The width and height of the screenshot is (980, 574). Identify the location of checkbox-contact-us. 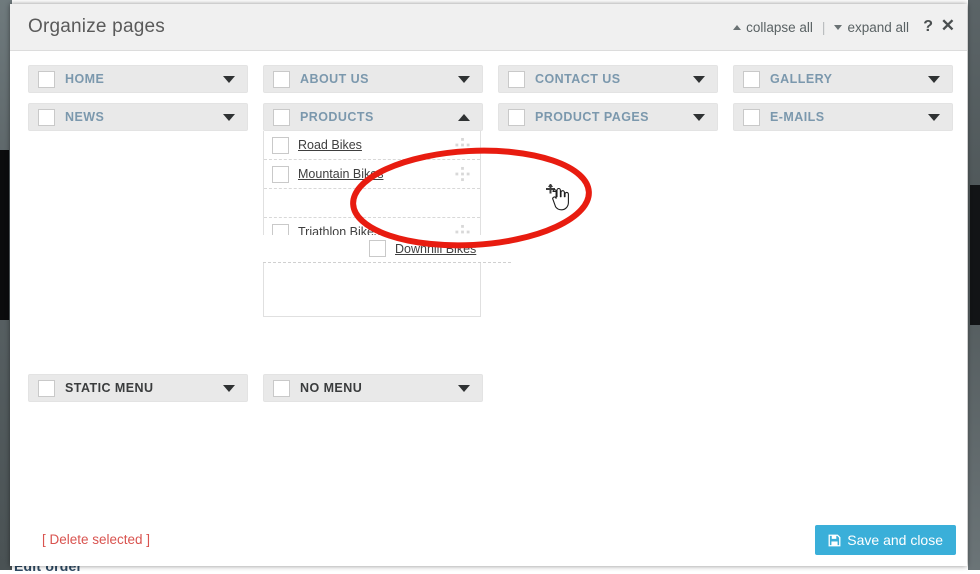
(516, 79).